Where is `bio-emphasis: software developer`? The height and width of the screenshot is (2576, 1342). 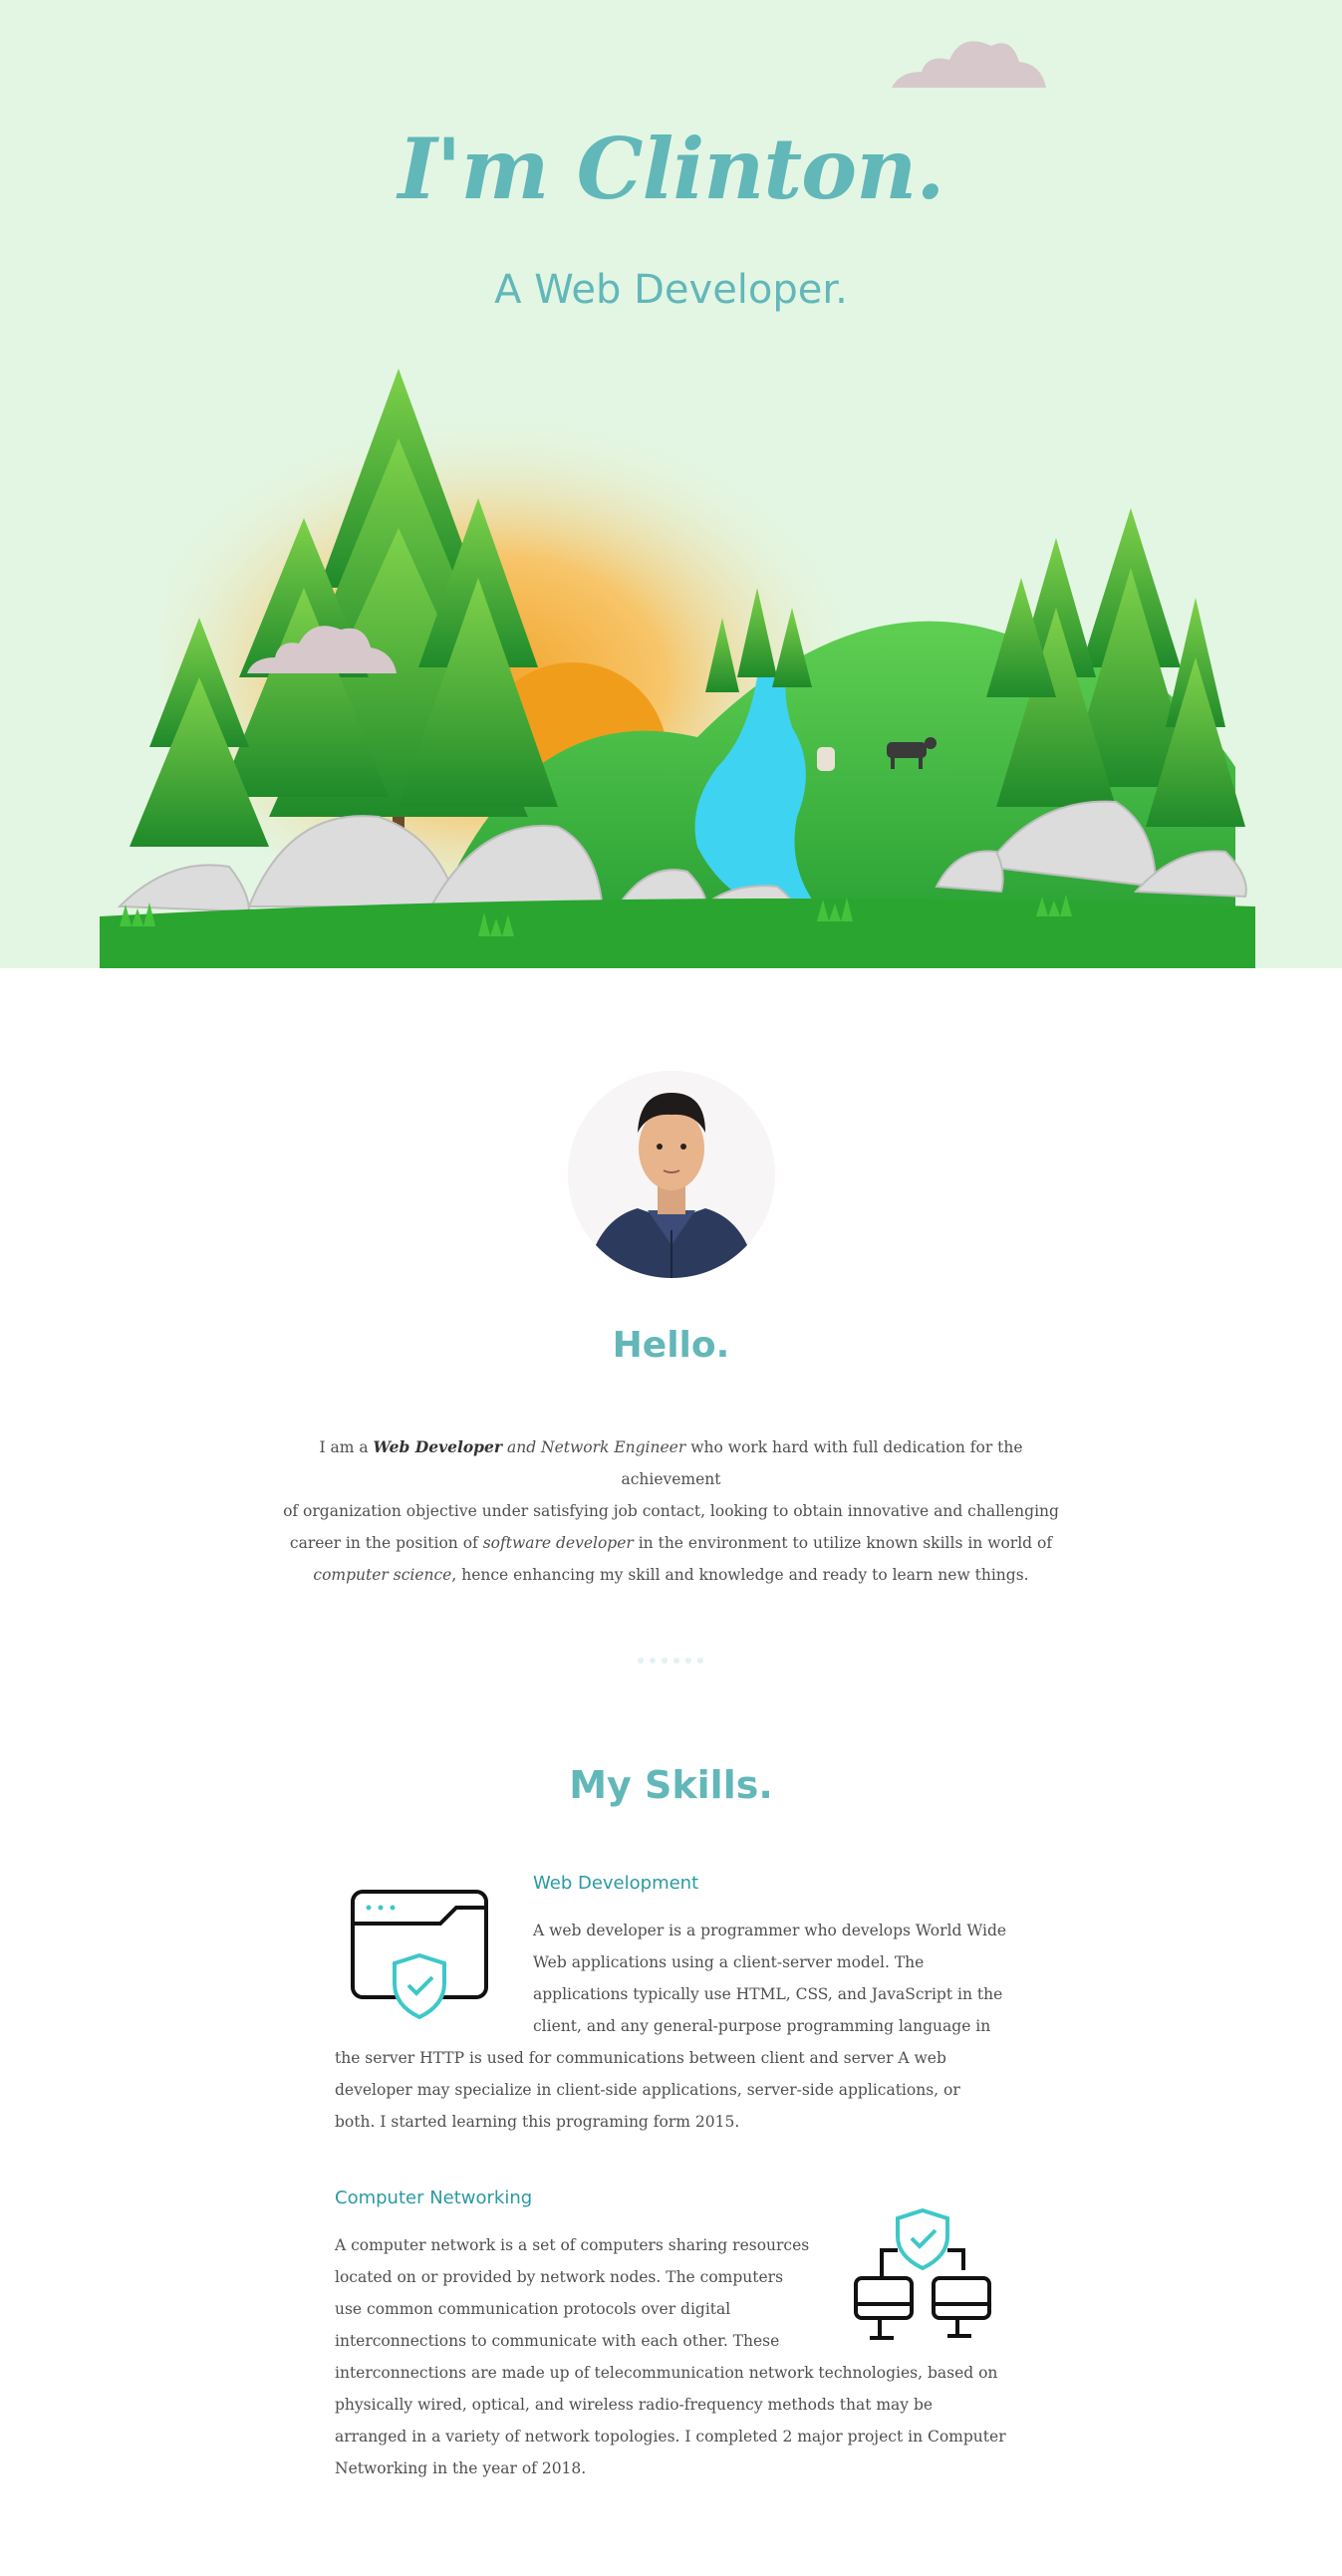 bio-emphasis: software developer is located at coordinates (558, 1543).